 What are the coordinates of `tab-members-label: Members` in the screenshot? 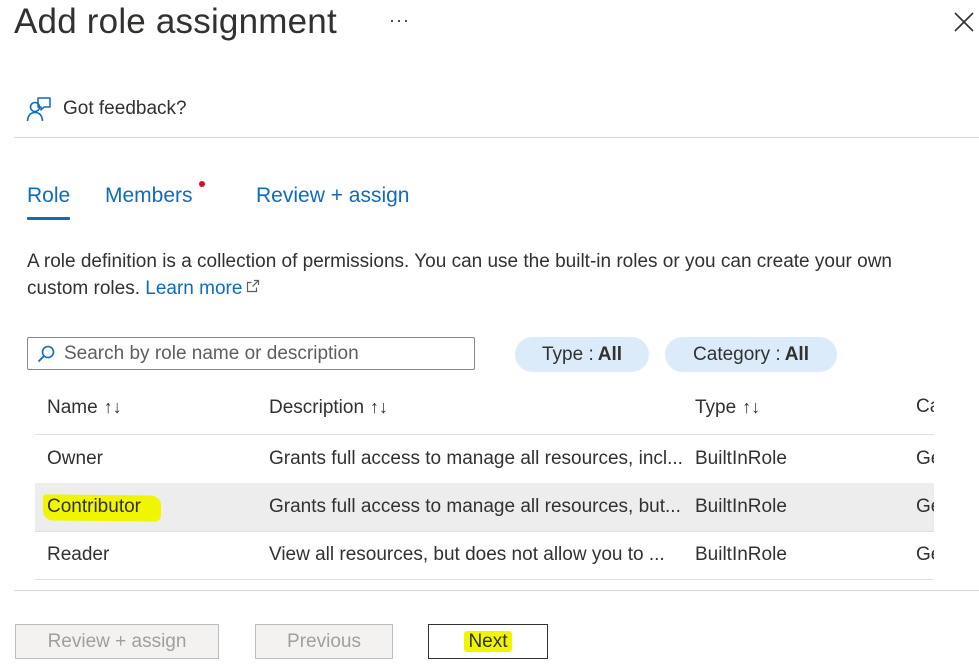 It's located at (149, 195).